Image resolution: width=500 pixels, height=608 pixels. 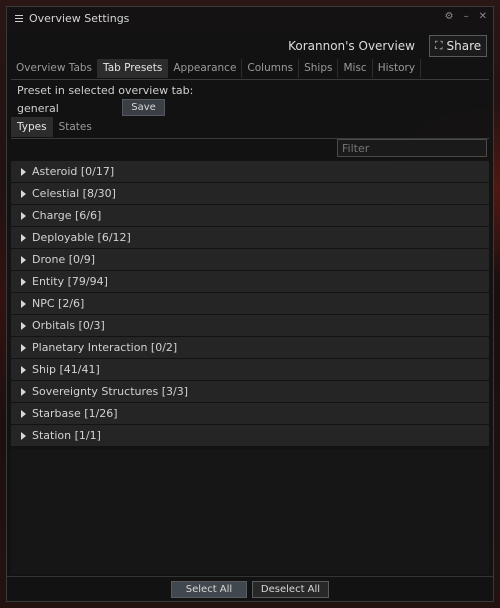 I want to click on tab-misc: Misc, so click(x=355, y=68).